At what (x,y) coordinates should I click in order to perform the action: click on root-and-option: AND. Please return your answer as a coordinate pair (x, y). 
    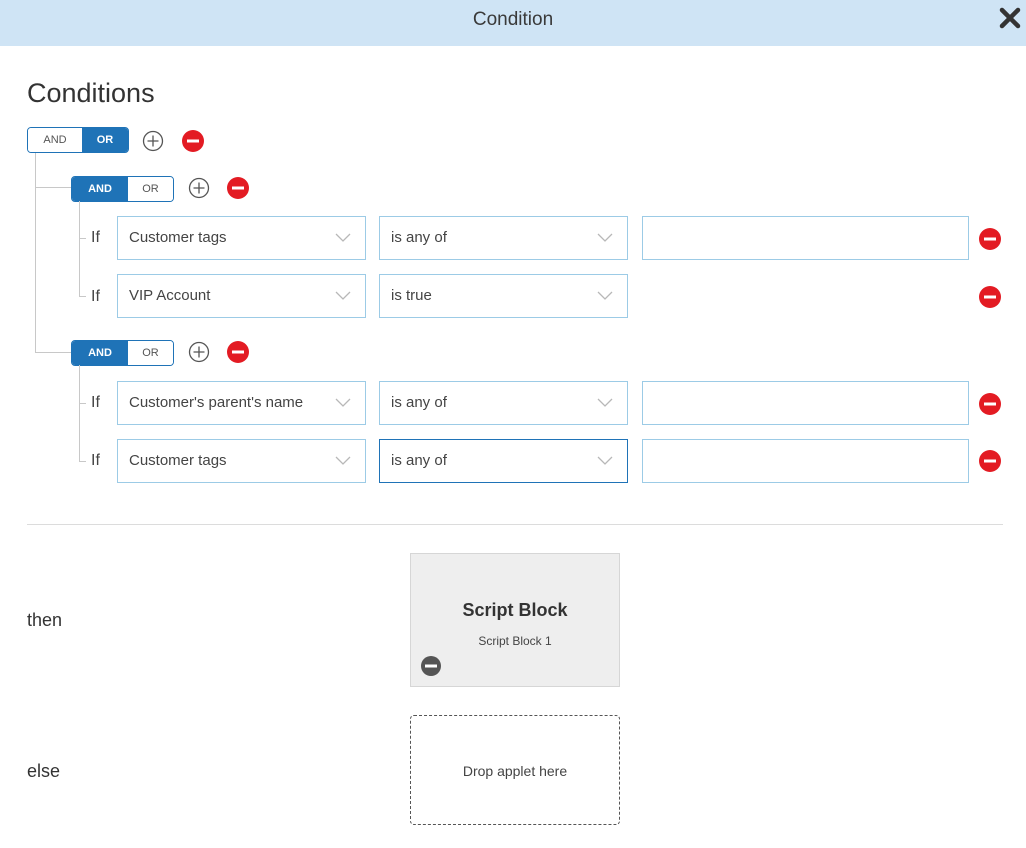
    Looking at the image, I should click on (55, 140).